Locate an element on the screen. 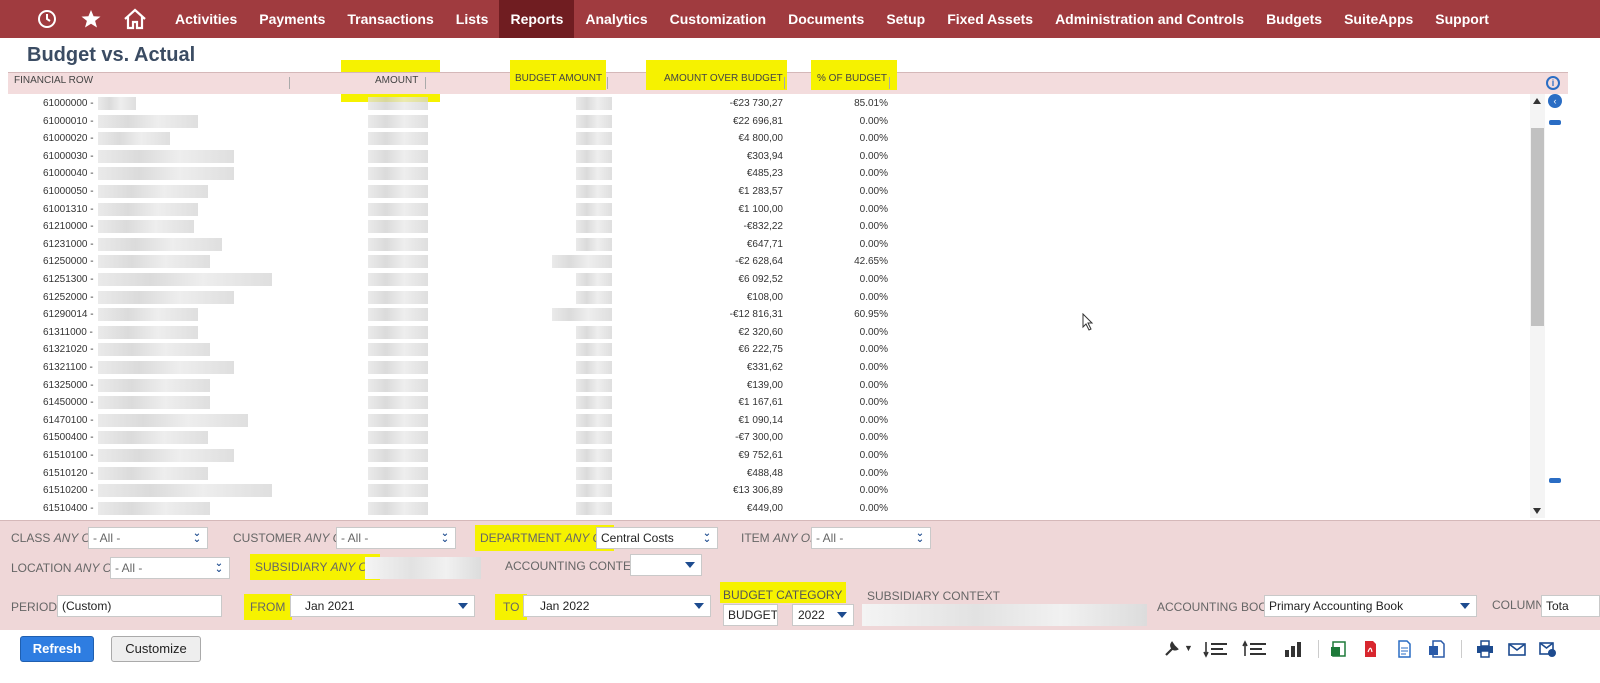 This screenshot has height=683, width=1600. column-select: Tota is located at coordinates (1570, 606).